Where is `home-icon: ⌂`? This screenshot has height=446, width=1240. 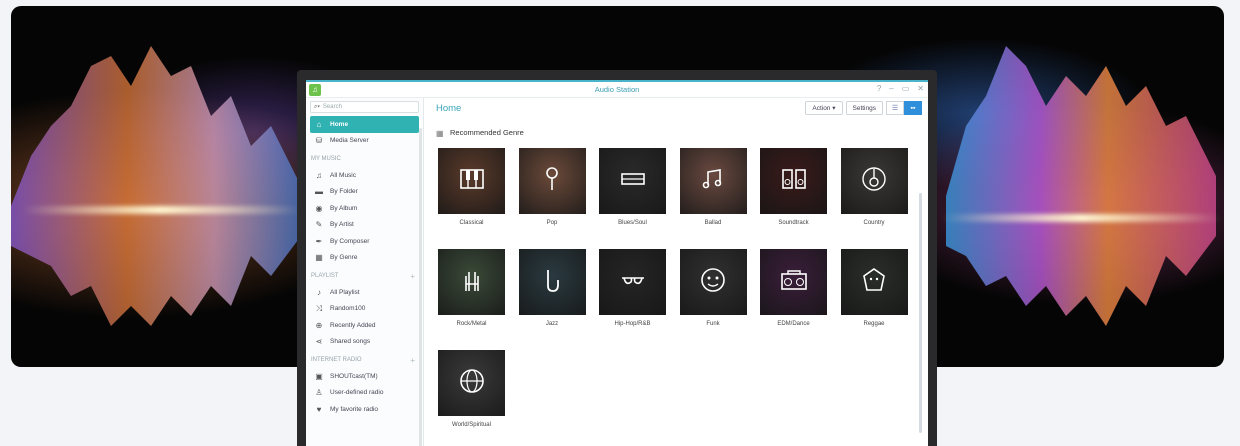 home-icon: ⌂ is located at coordinates (319, 124).